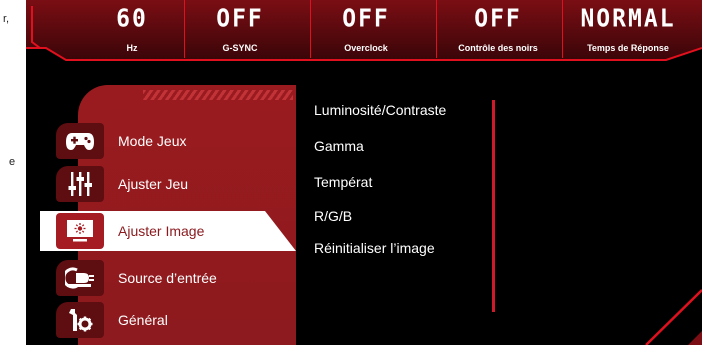 This screenshot has width=702, height=345. What do you see at coordinates (143, 320) in the screenshot?
I see `menu-item-label: Général` at bounding box center [143, 320].